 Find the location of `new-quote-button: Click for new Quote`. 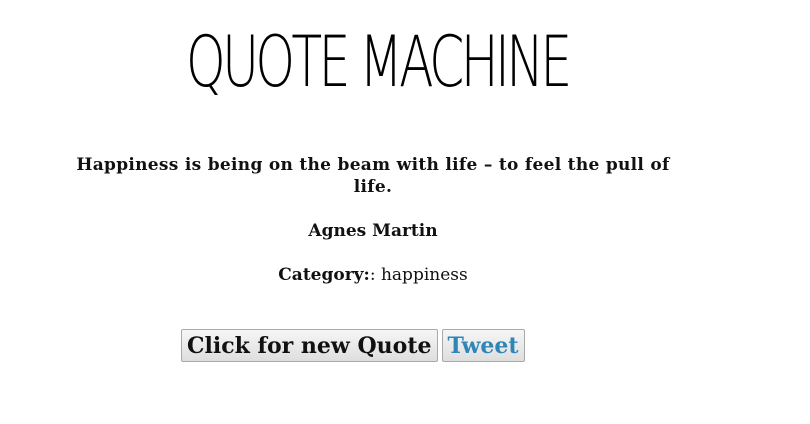

new-quote-button: Click for new Quote is located at coordinates (309, 345).